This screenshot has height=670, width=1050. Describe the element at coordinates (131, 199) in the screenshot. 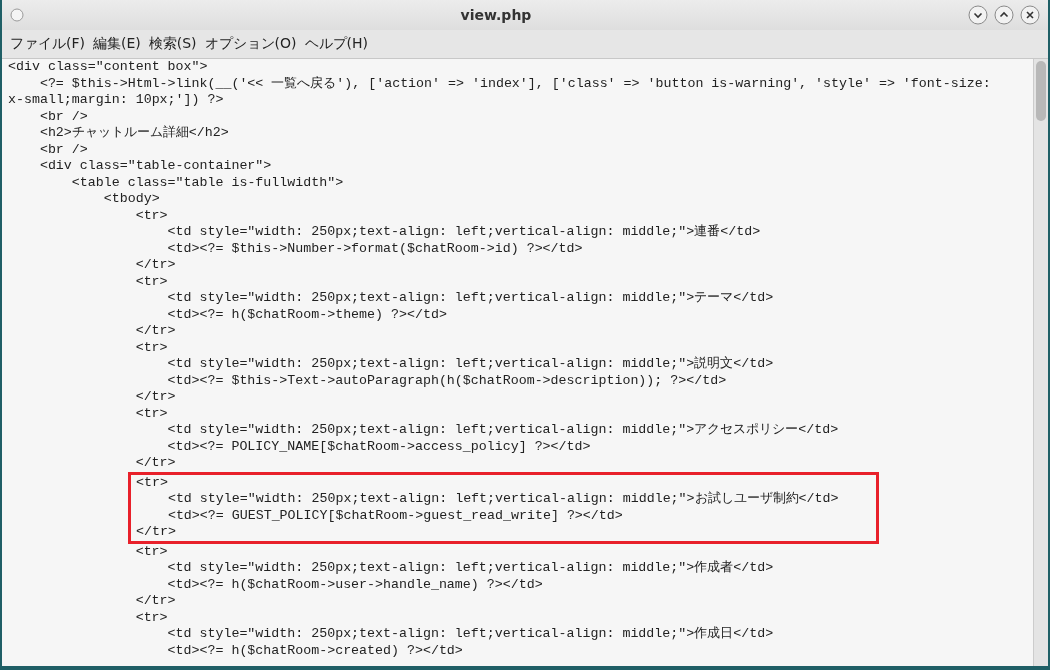

I see `code-line: <tbody>` at that location.